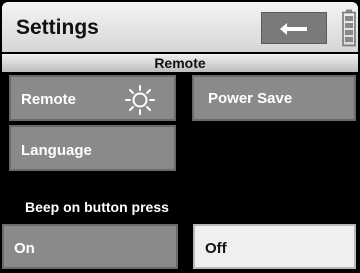 This screenshot has height=273, width=360. I want to click on power-save-button-label: Power Save, so click(250, 98).